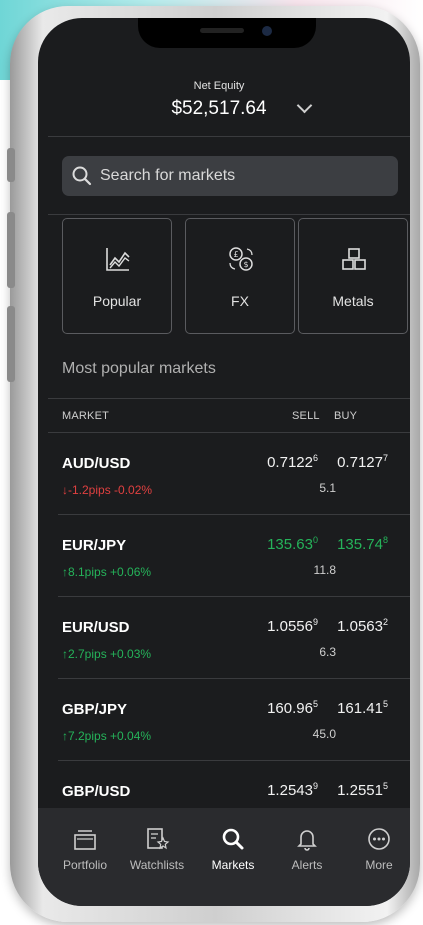 This screenshot has height=925, width=423. What do you see at coordinates (219, 108) in the screenshot?
I see `equity-value: $52,517.64` at bounding box center [219, 108].